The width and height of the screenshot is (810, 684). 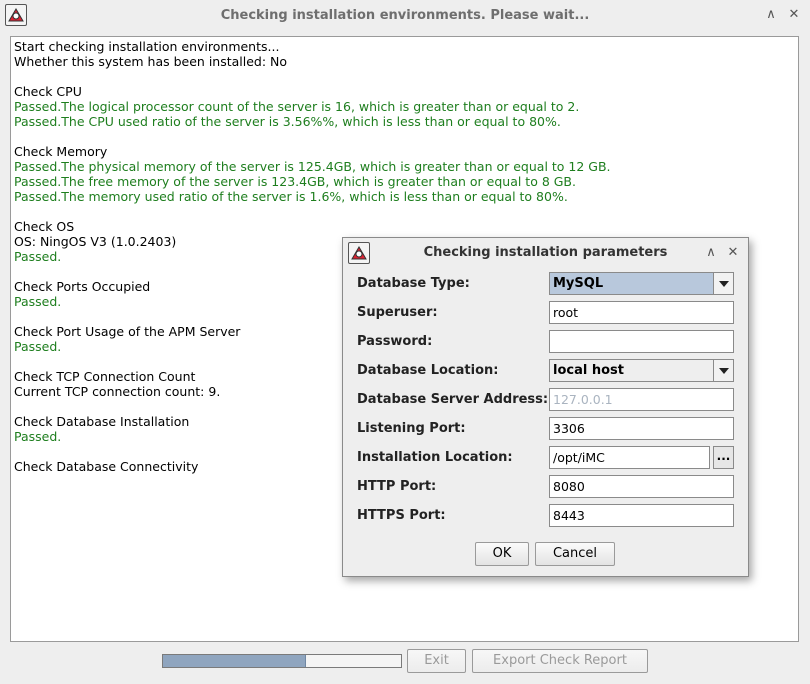 What do you see at coordinates (641, 399) in the screenshot?
I see `server-address-field: 127.0.0.1` at bounding box center [641, 399].